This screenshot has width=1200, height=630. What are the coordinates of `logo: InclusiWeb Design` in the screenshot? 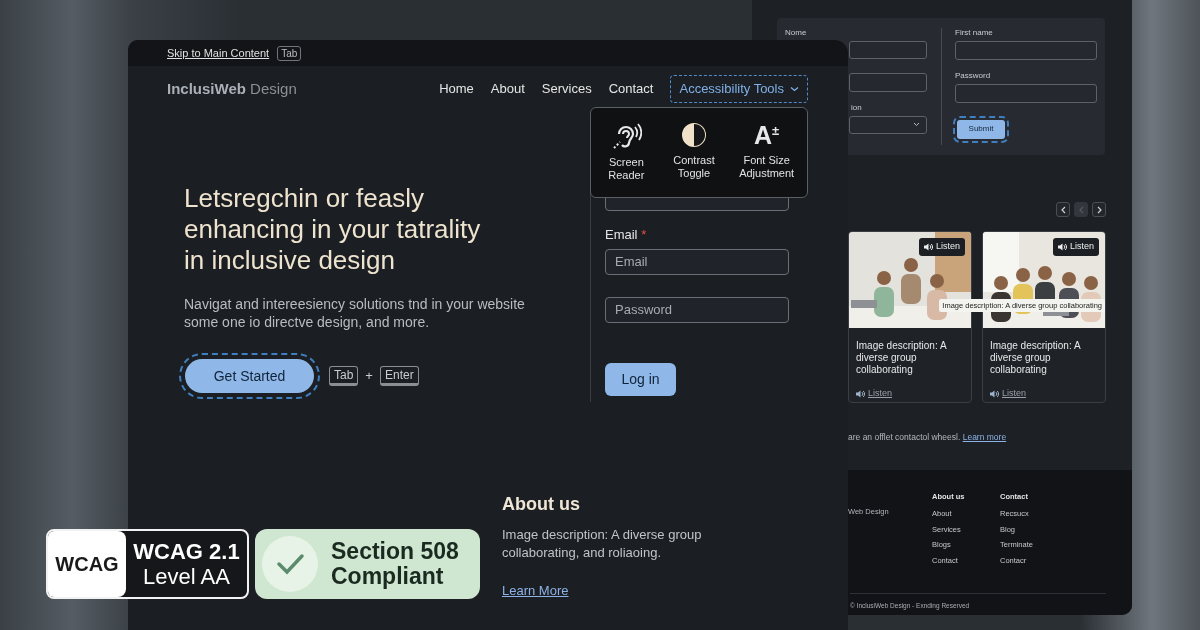 It's located at (232, 89).